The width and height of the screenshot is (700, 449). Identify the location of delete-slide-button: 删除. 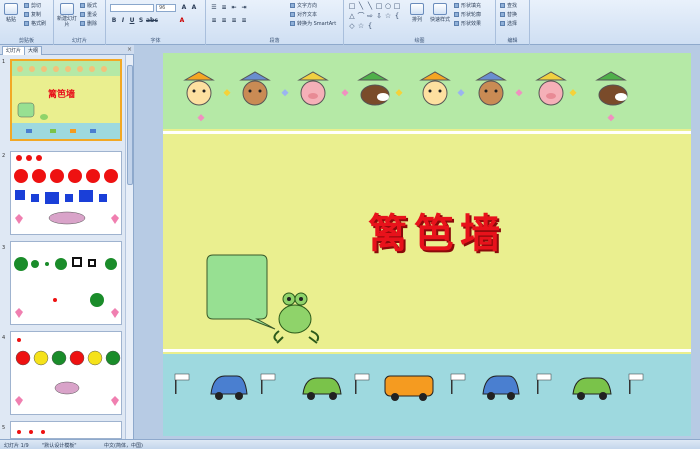
(88, 23).